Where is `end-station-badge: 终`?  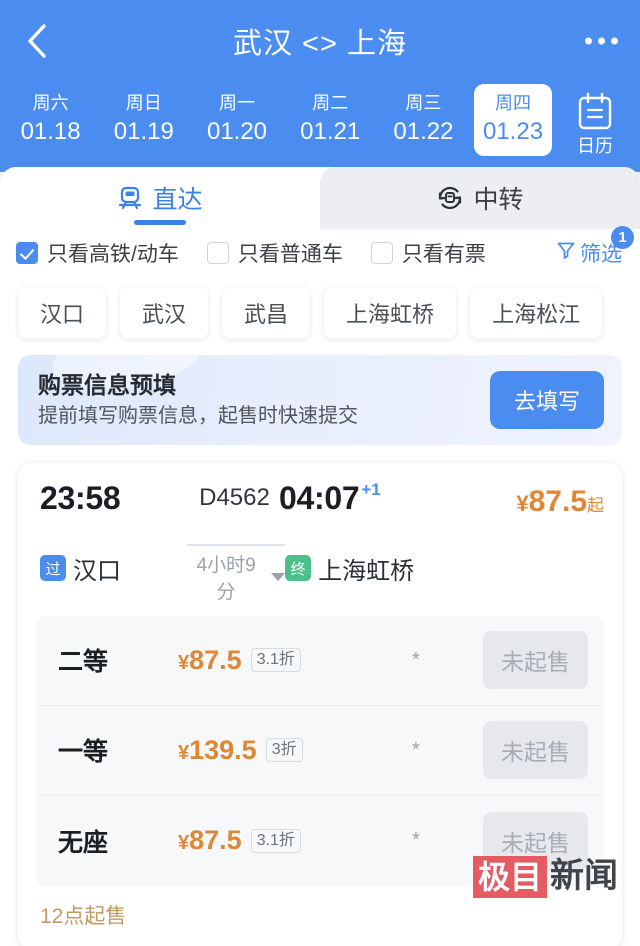
end-station-badge: 终 is located at coordinates (298, 568).